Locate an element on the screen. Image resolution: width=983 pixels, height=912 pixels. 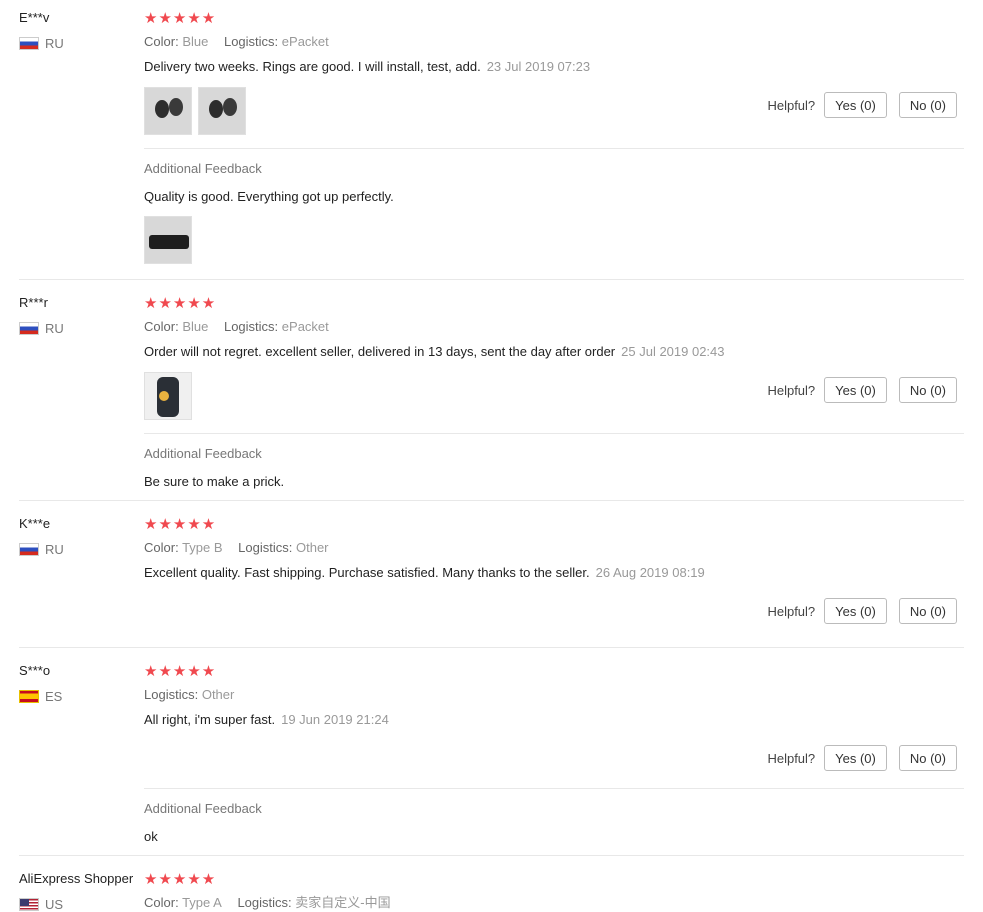
review-meta: Color: Type A Logistics: 卖家自定义-中国 is located at coordinates (550, 903).